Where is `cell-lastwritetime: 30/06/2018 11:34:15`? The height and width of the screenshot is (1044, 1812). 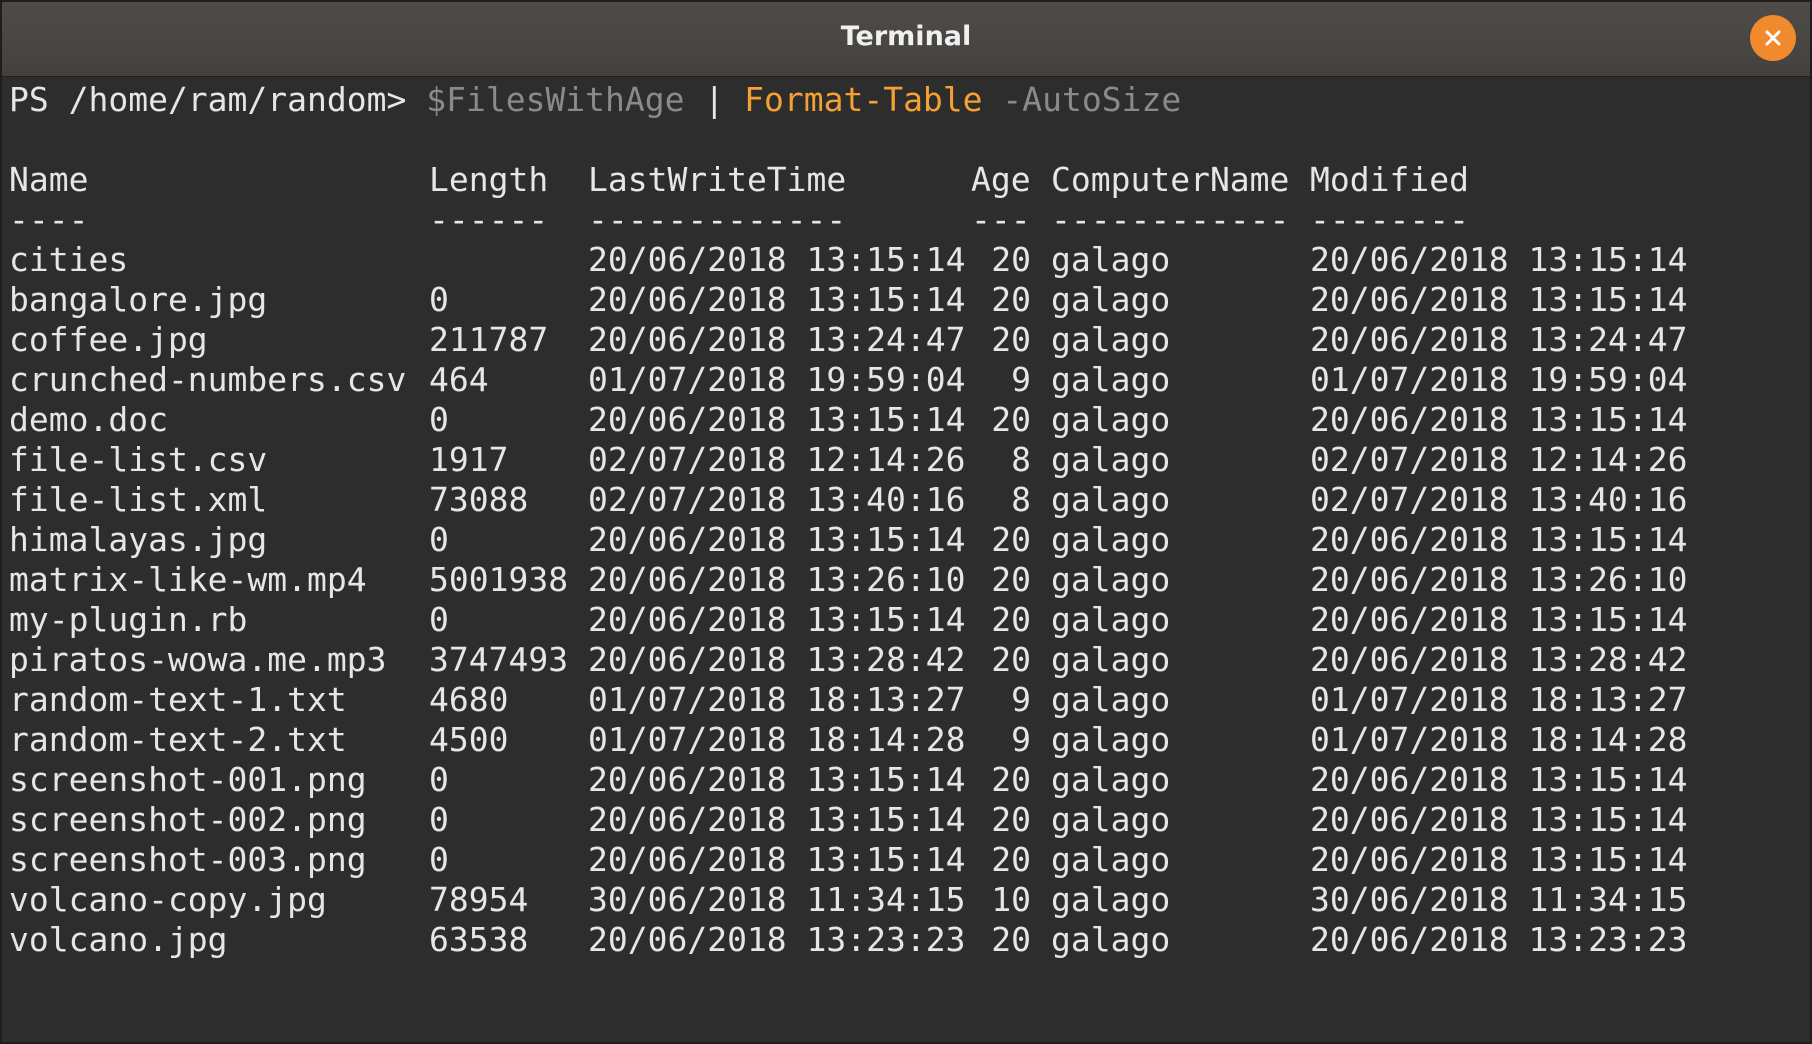
cell-lastwritetime: 30/06/2018 11:34:15 is located at coordinates (777, 899).